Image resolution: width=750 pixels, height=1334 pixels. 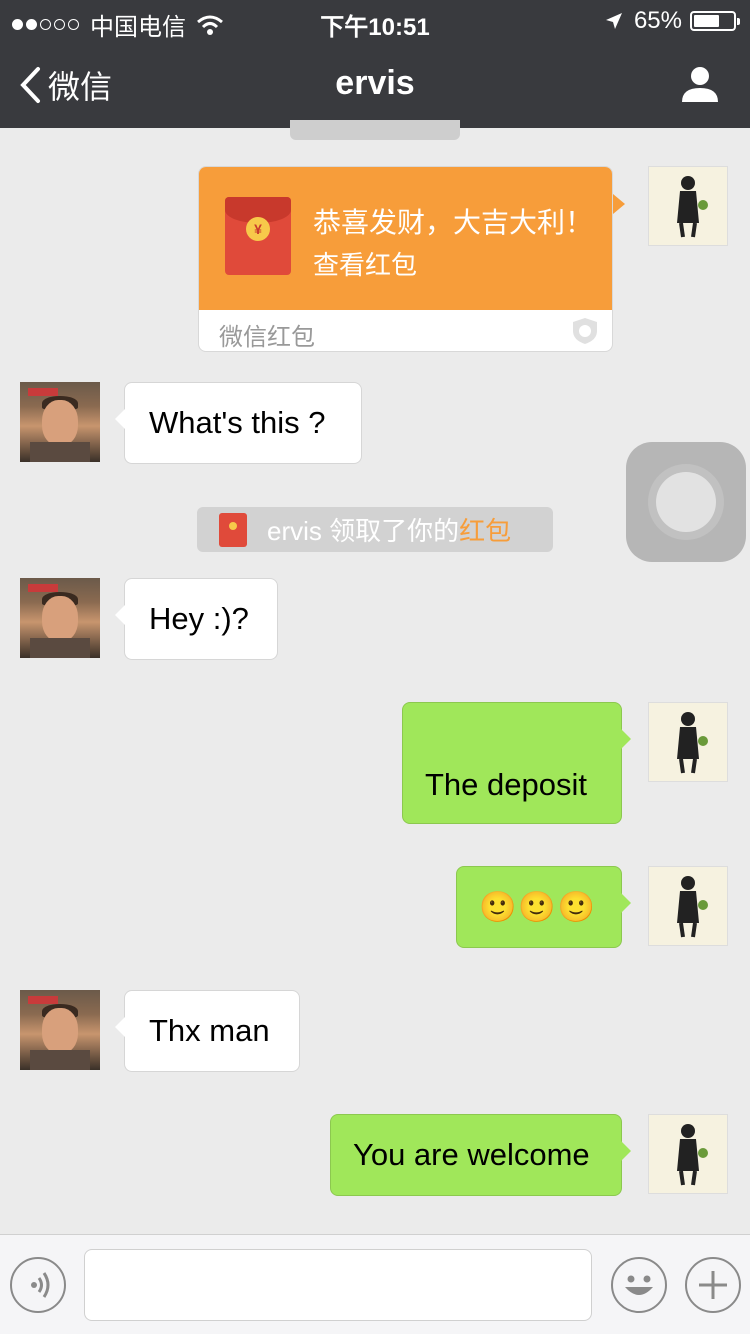 What do you see at coordinates (471, 1154) in the screenshot?
I see `message-text: You are welcome` at bounding box center [471, 1154].